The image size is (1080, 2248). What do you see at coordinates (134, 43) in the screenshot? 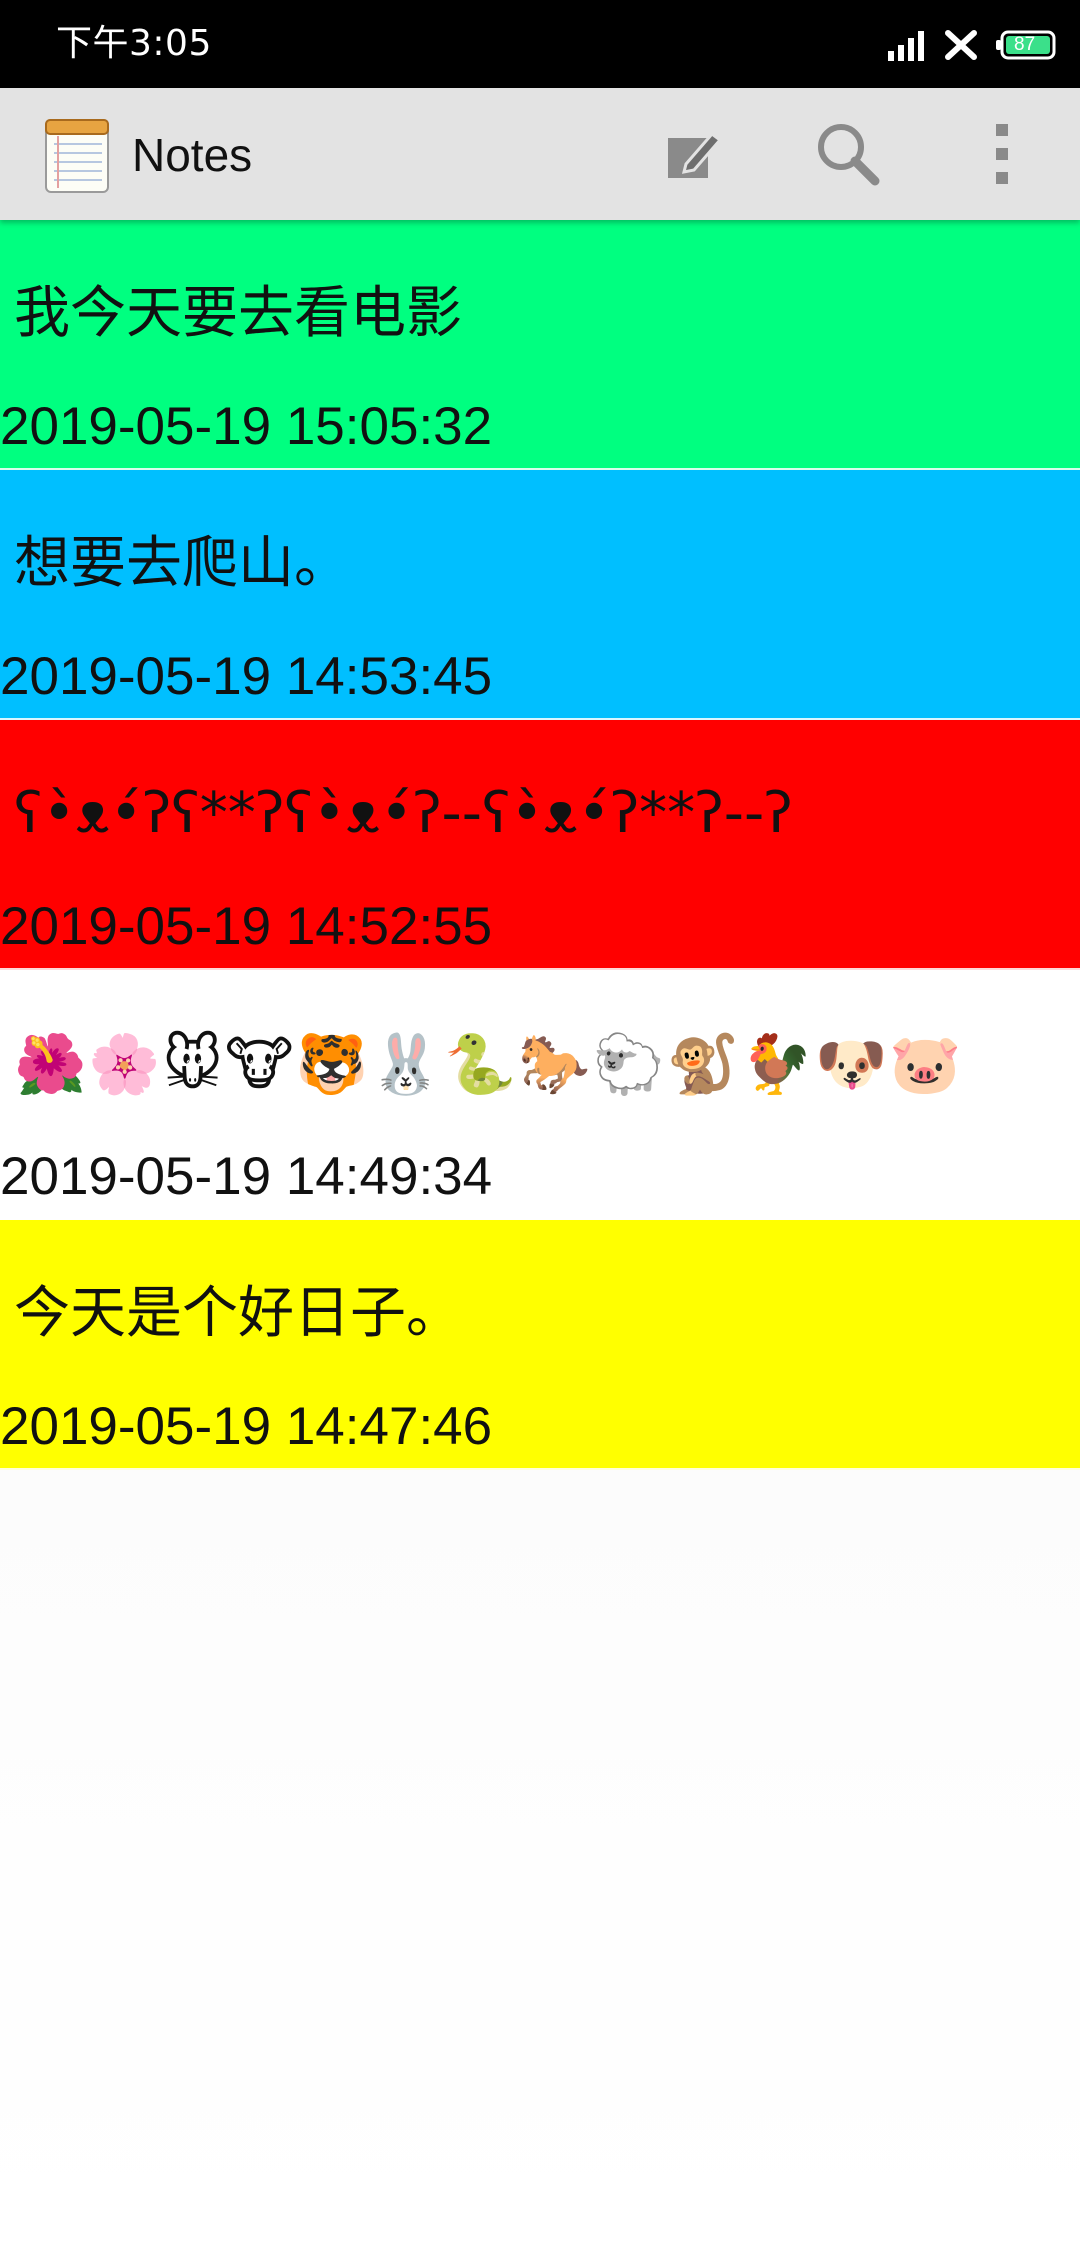
I see `status-time: 下午3:05` at bounding box center [134, 43].